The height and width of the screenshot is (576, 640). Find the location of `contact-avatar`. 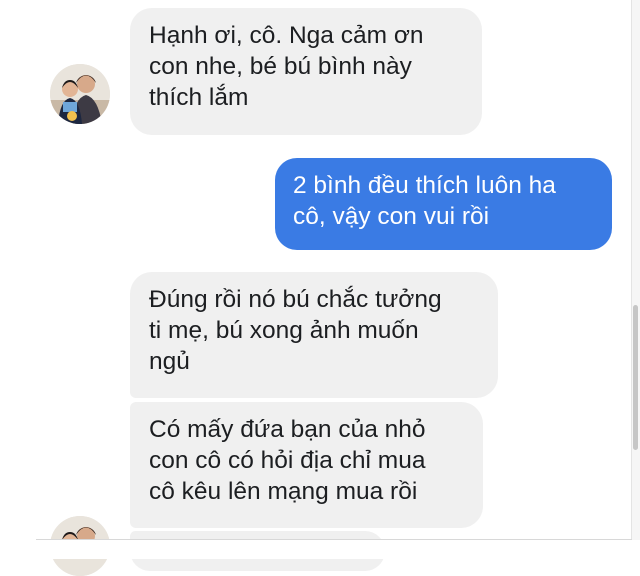

contact-avatar is located at coordinates (80, 94).